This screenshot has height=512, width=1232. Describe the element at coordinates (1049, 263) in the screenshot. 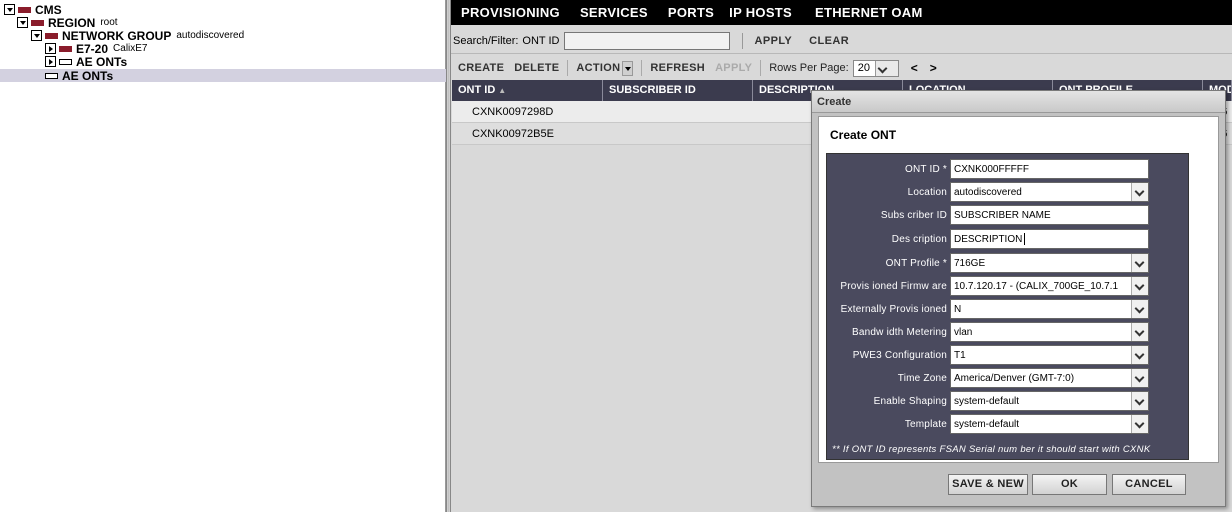

I see `ont-profile-select: 716GE` at that location.